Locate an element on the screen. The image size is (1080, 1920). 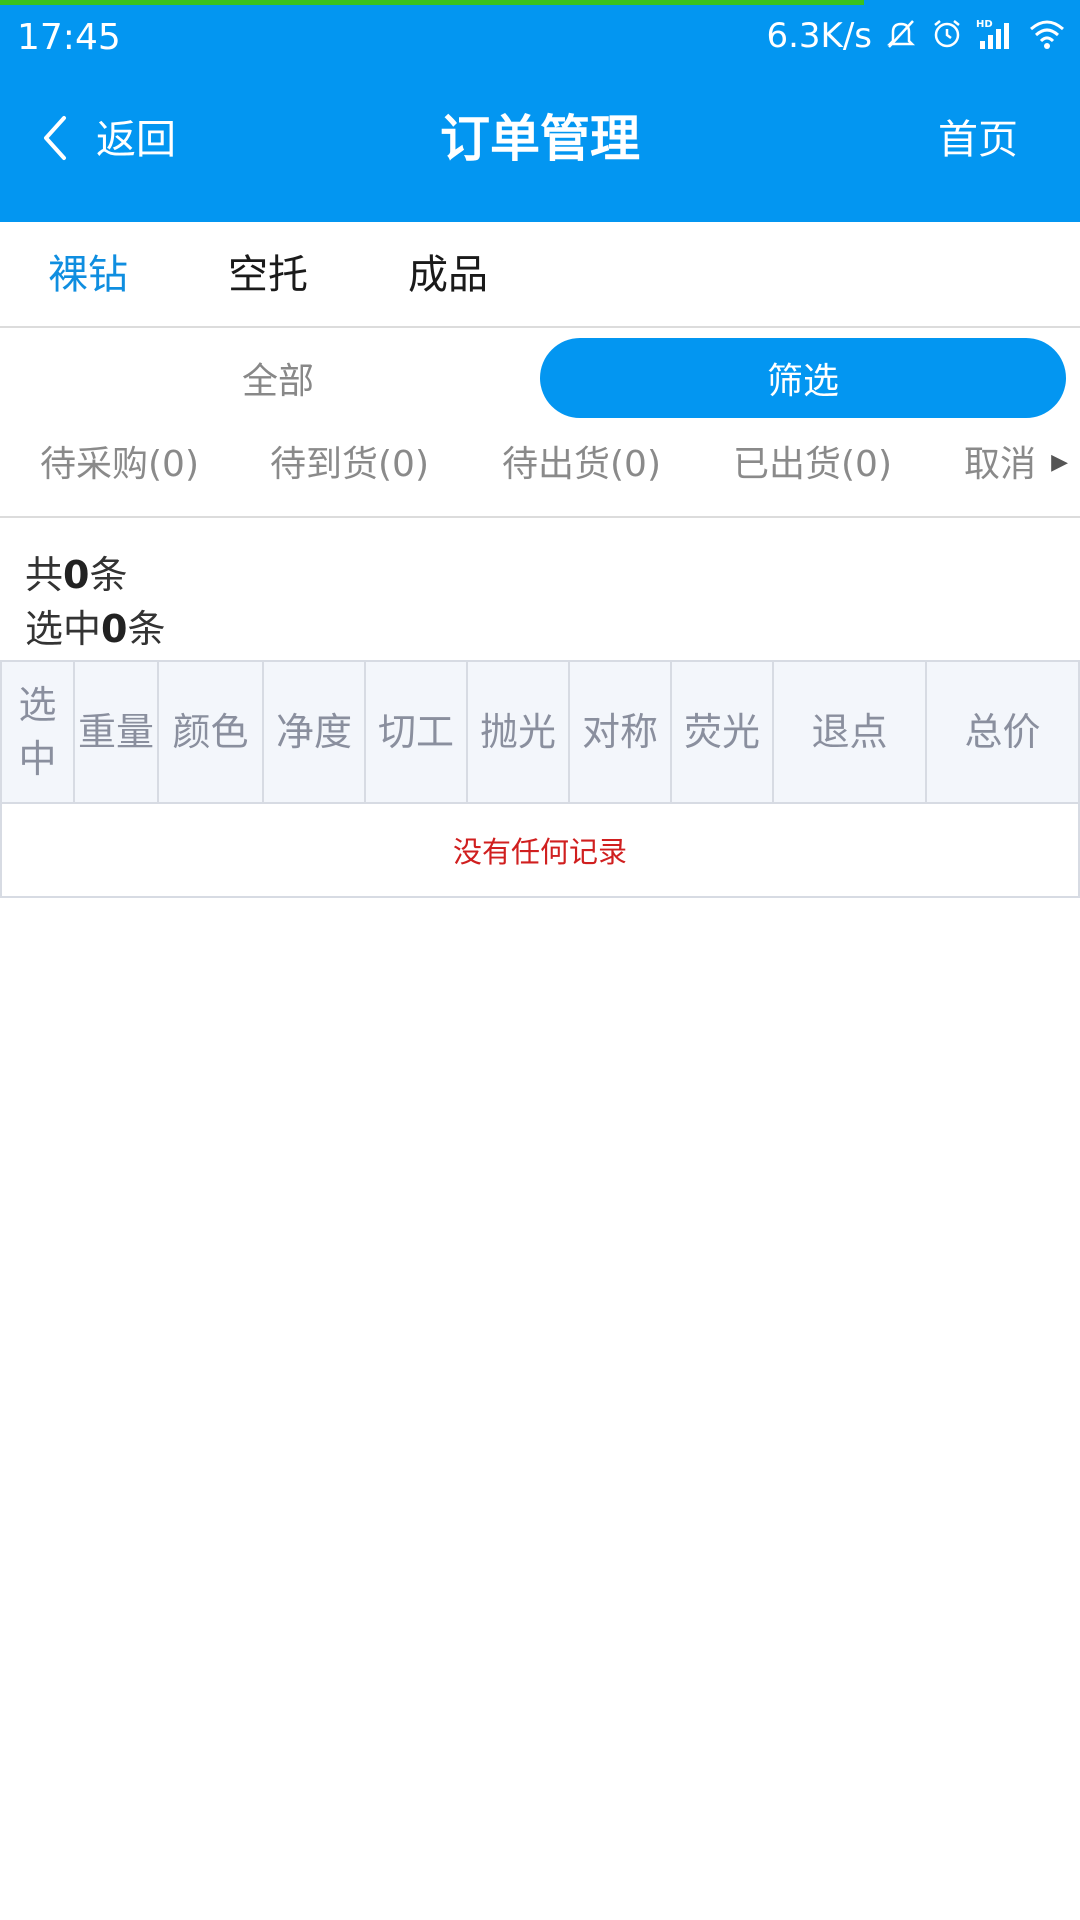
status-icons: 6.3K/s HD is located at coordinates (916, 36).